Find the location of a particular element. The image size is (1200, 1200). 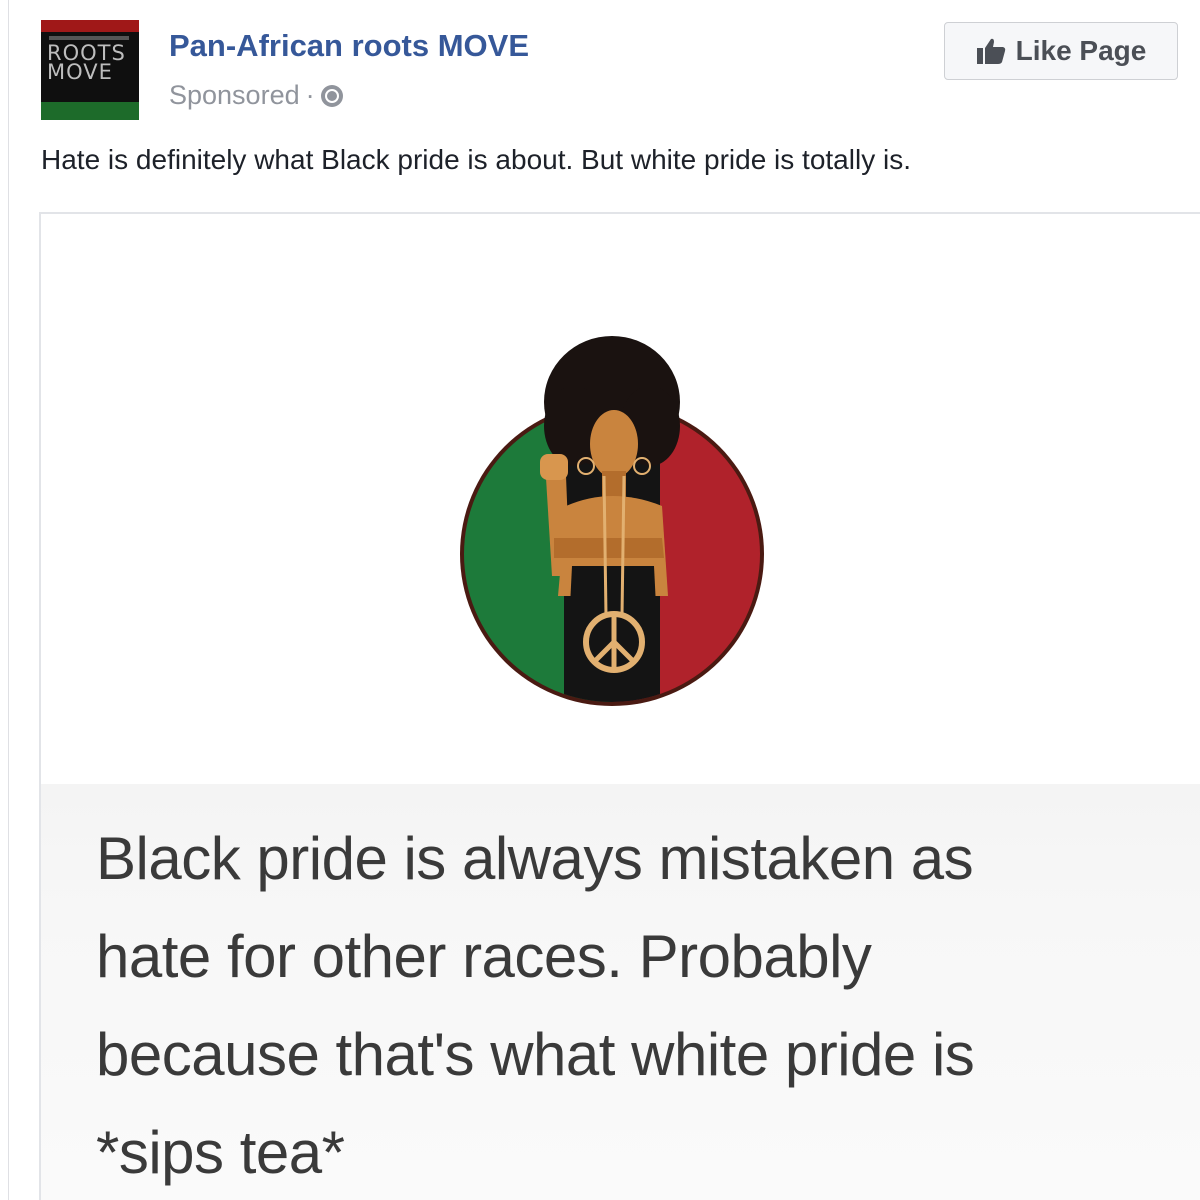

quote-line-2: hate for other races. Probably is located at coordinates (484, 956).